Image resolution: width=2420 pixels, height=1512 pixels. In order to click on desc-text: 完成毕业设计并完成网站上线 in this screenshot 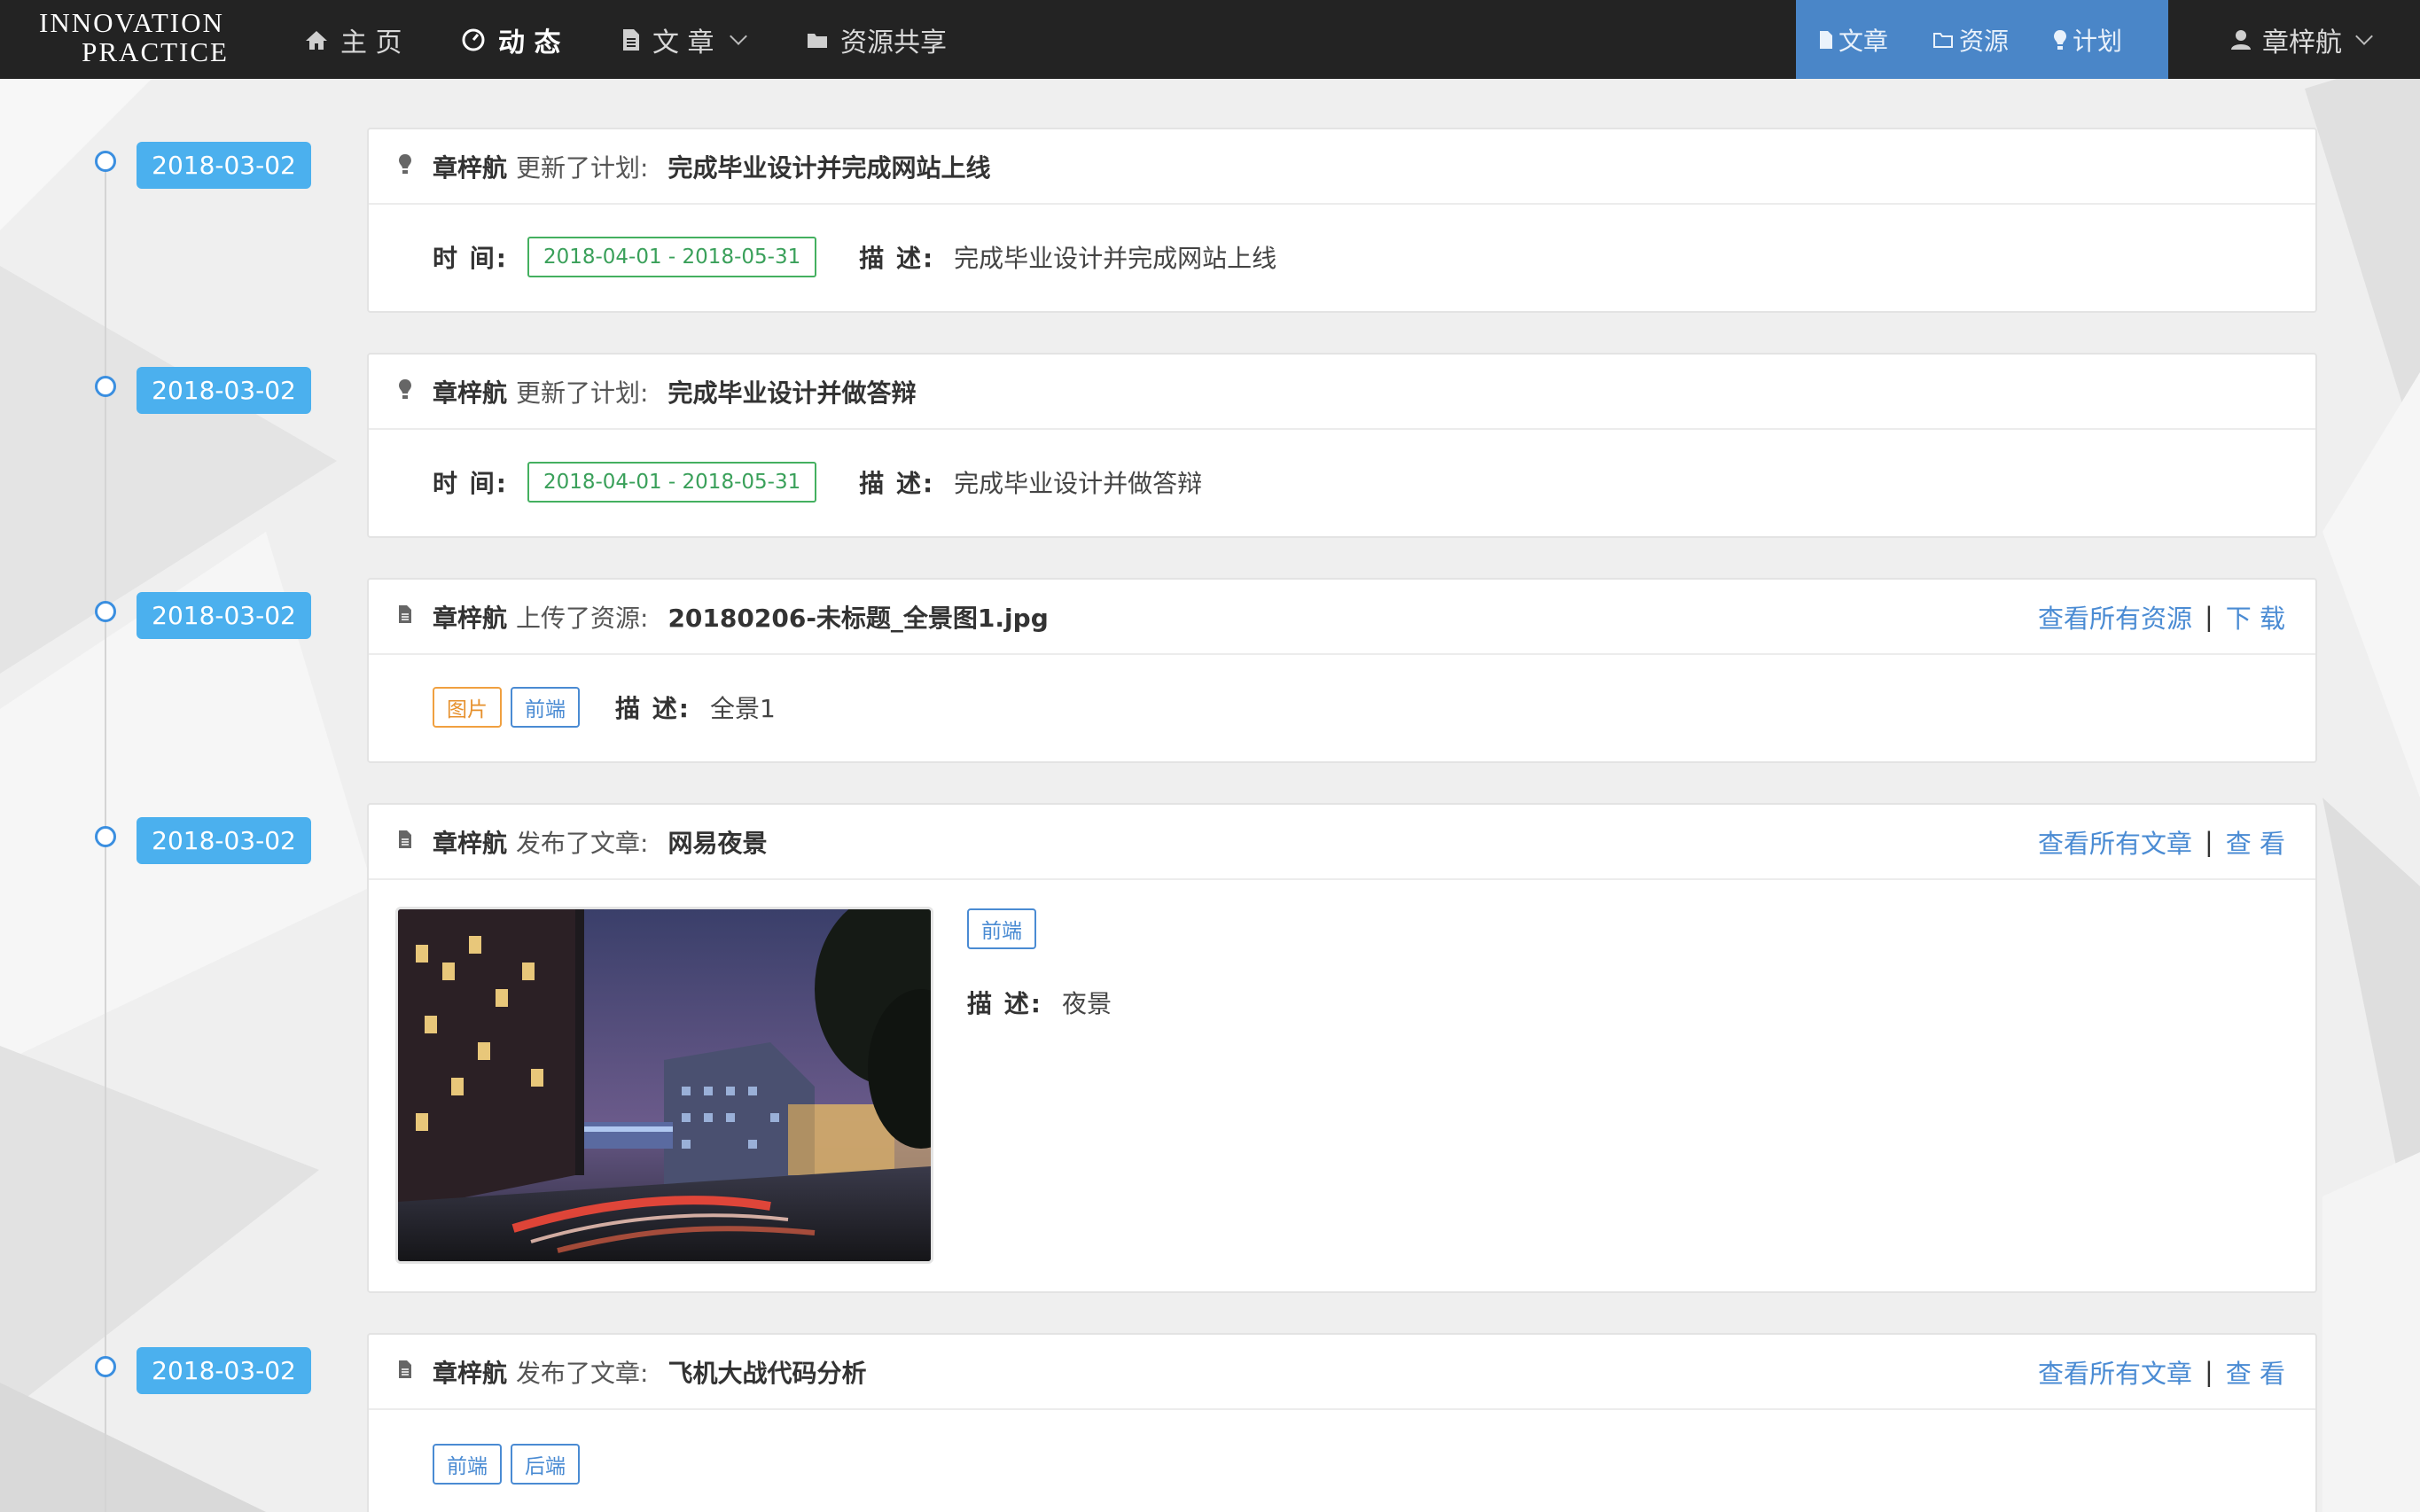, I will do `click(1115, 258)`.